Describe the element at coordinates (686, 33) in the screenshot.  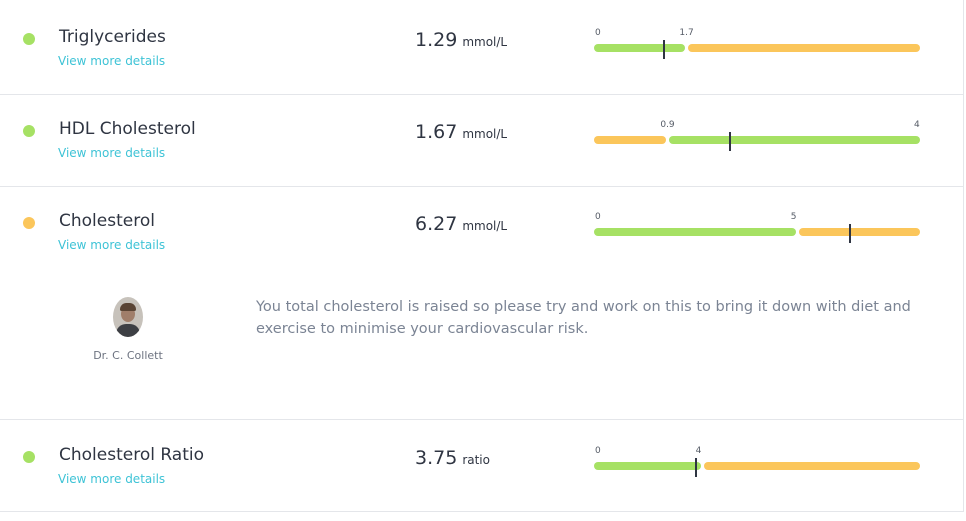
I see `range-tick-label: 1.7` at that location.